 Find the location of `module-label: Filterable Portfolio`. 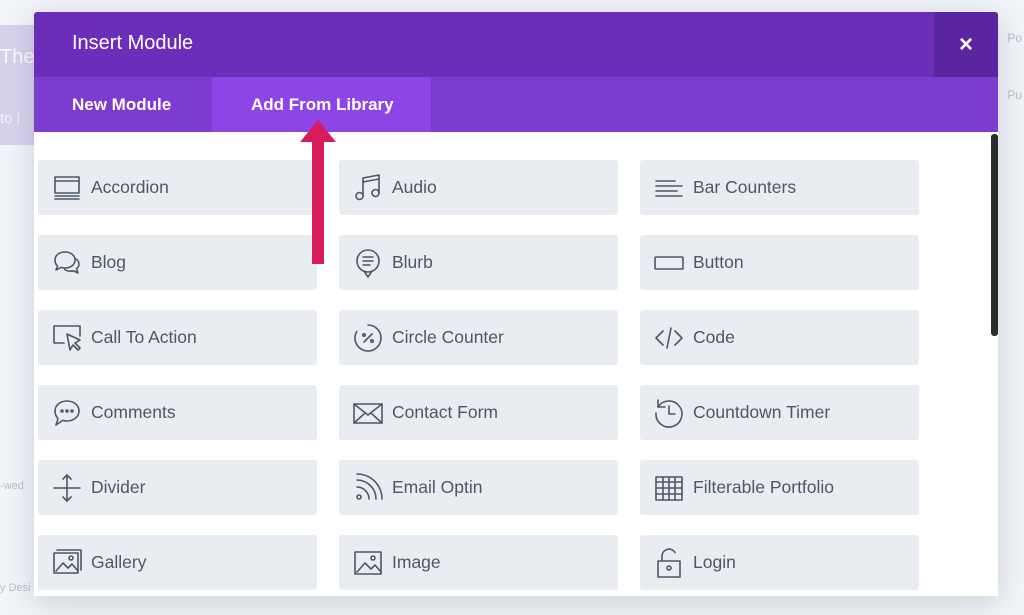

module-label: Filterable Portfolio is located at coordinates (764, 487).